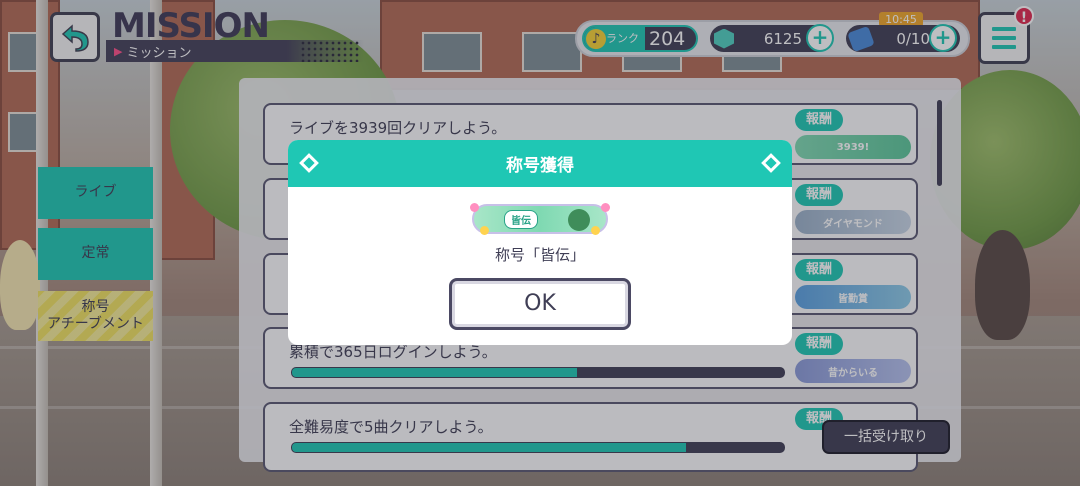  Describe the element at coordinates (539, 255) in the screenshot. I see `modal-message: 称号「皆伝」` at that location.